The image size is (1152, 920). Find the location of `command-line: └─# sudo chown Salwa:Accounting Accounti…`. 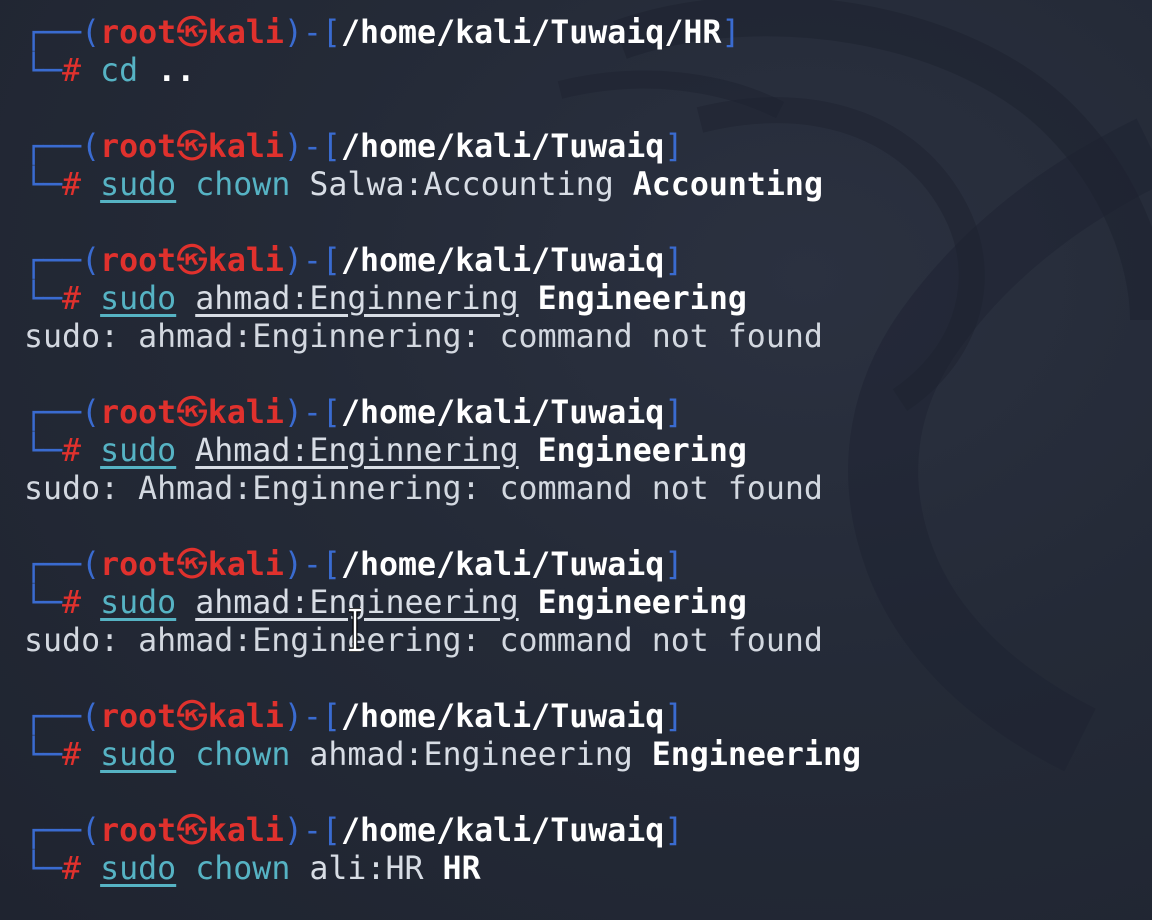

command-line: └─# sudo chown Salwa:Accounting Accounti… is located at coordinates (442, 185).